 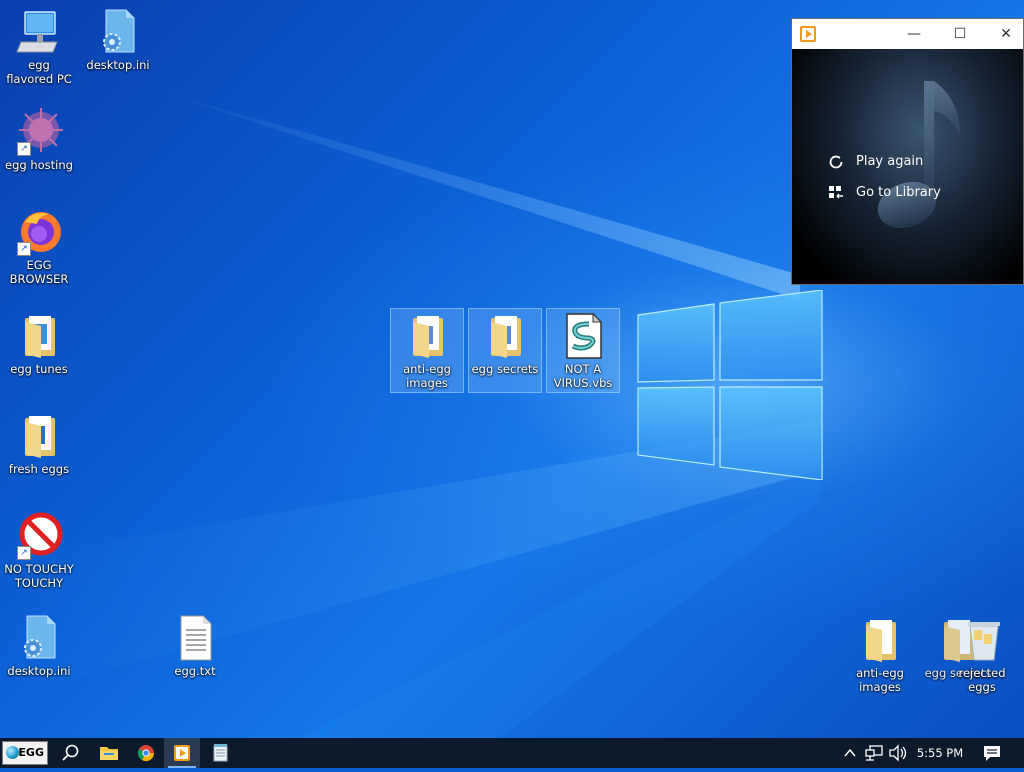 What do you see at coordinates (39, 165) in the screenshot?
I see `desktop-icon-label: egg hosting` at bounding box center [39, 165].